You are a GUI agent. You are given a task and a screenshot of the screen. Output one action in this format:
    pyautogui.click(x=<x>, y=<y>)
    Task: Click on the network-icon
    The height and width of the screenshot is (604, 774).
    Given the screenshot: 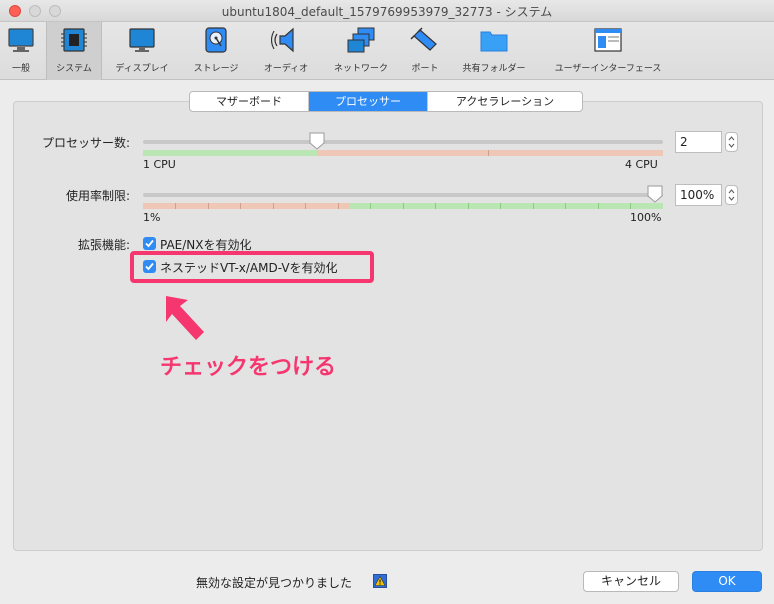 What is the action you would take?
    pyautogui.click(x=361, y=40)
    